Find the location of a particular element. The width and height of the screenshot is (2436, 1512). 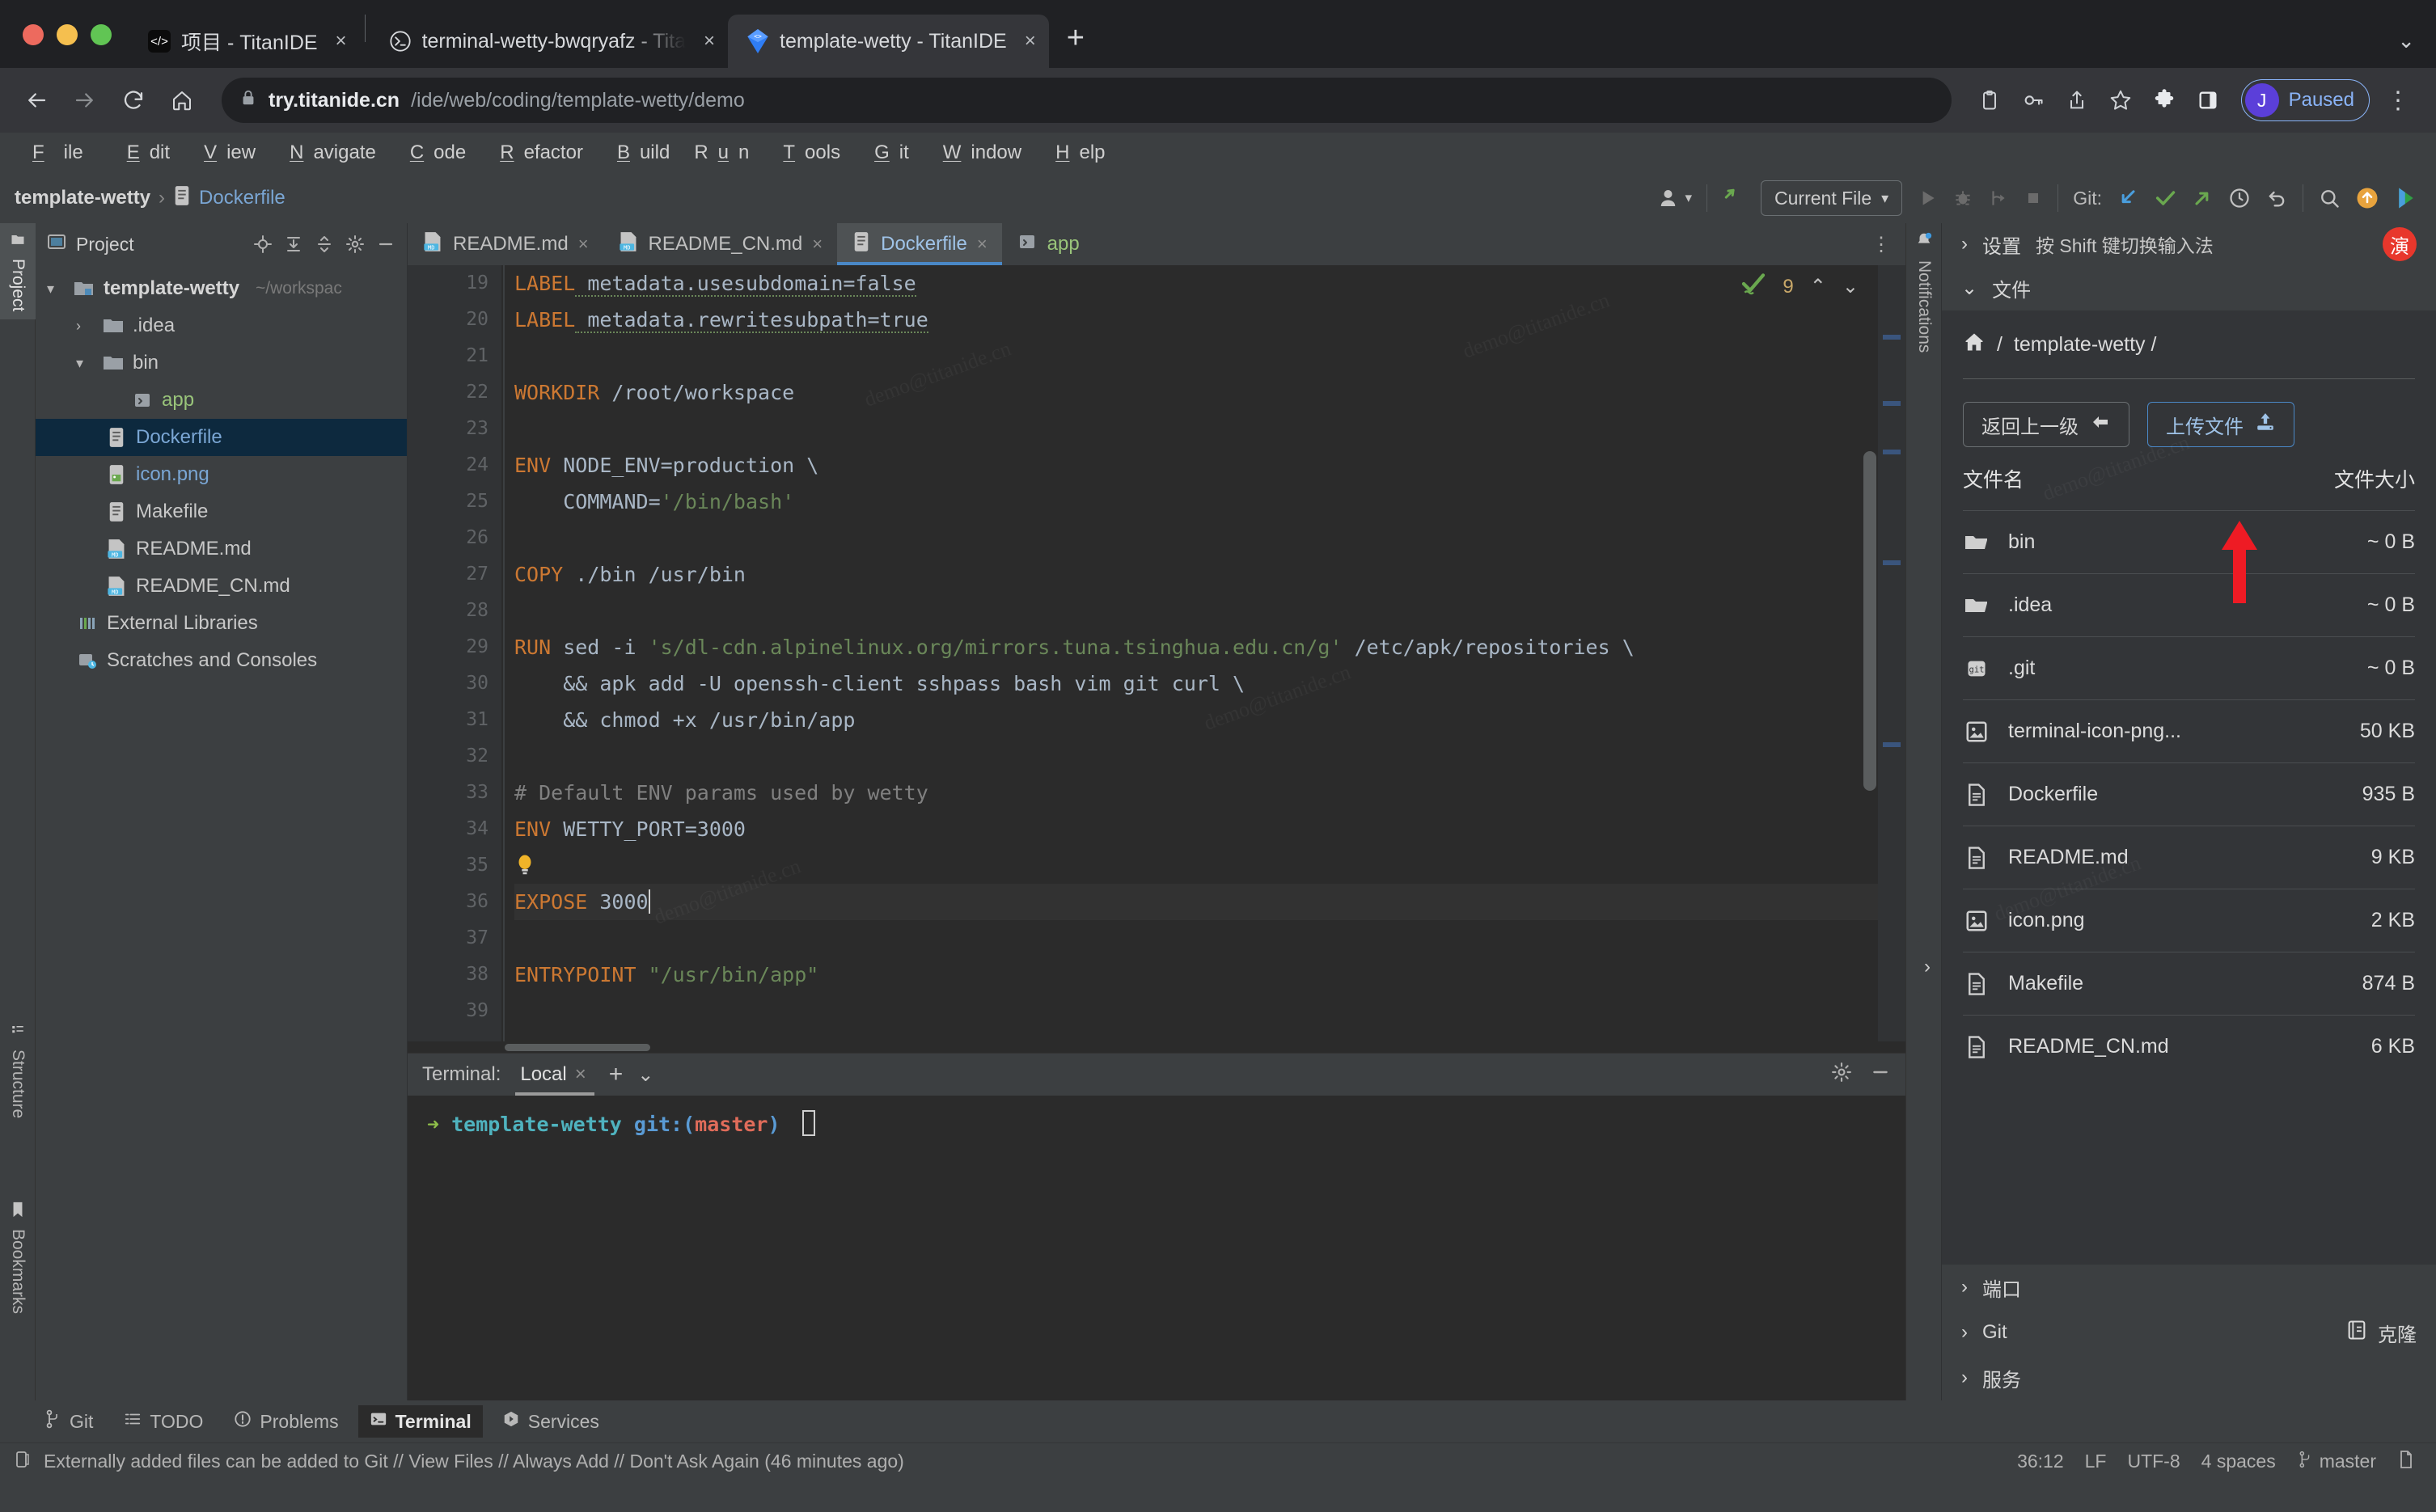

file-row-terminal-icon-png: terminal-icon-png... 50 KB is located at coordinates (2189, 730).